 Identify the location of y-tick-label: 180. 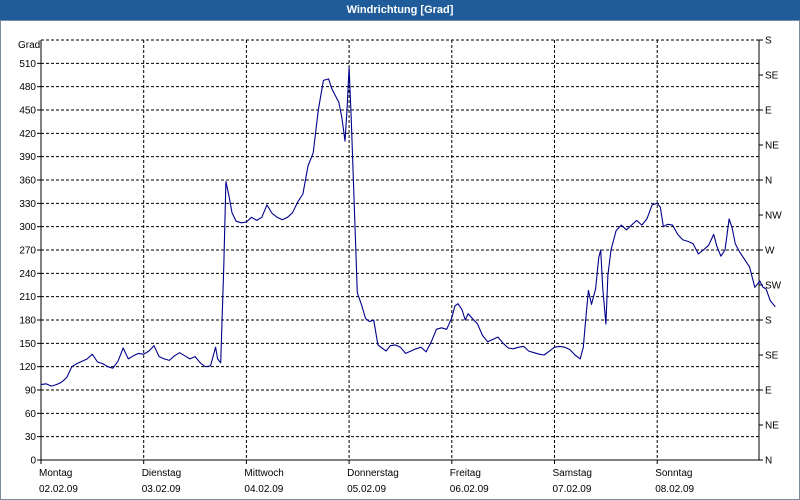
(27, 321).